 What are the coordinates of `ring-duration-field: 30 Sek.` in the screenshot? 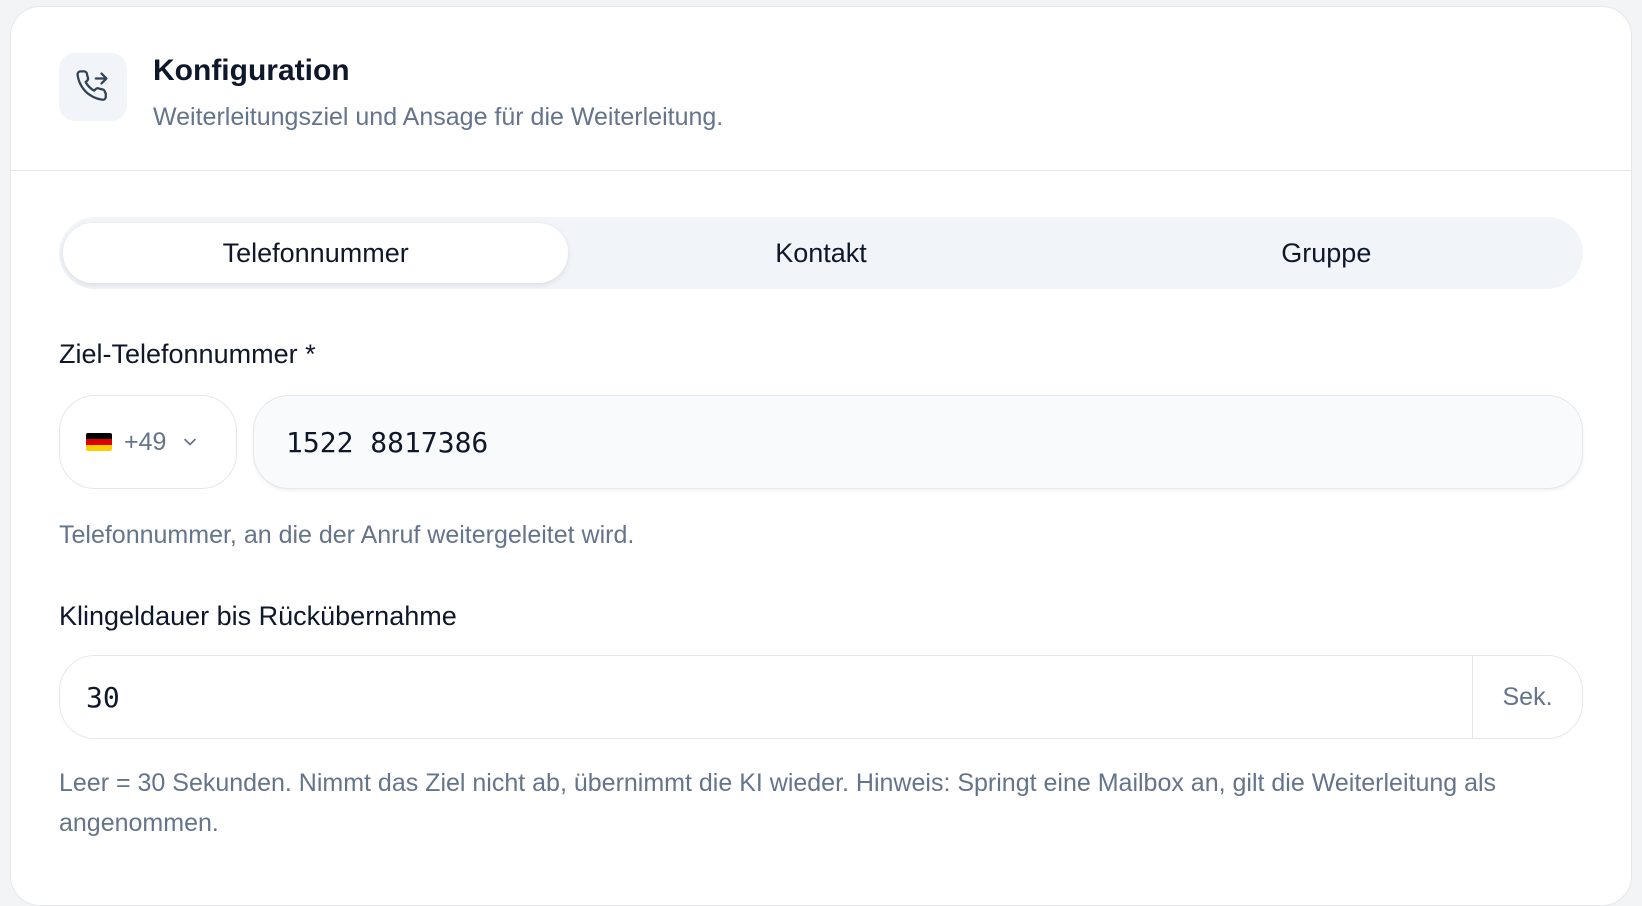 It's located at (821, 697).